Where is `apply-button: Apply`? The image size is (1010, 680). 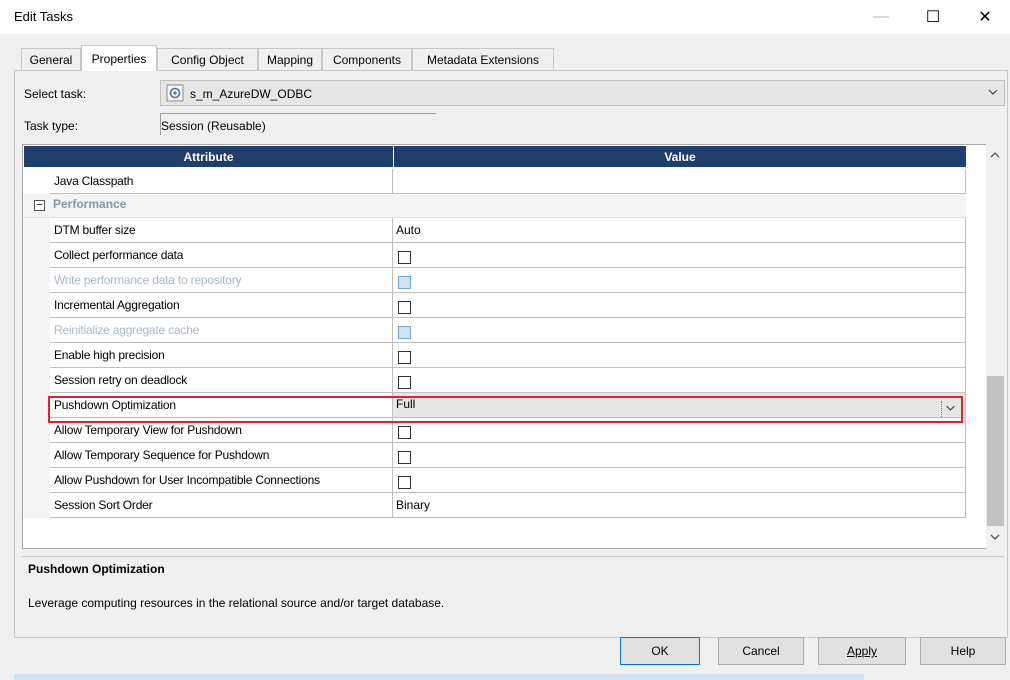 apply-button: Apply is located at coordinates (862, 651).